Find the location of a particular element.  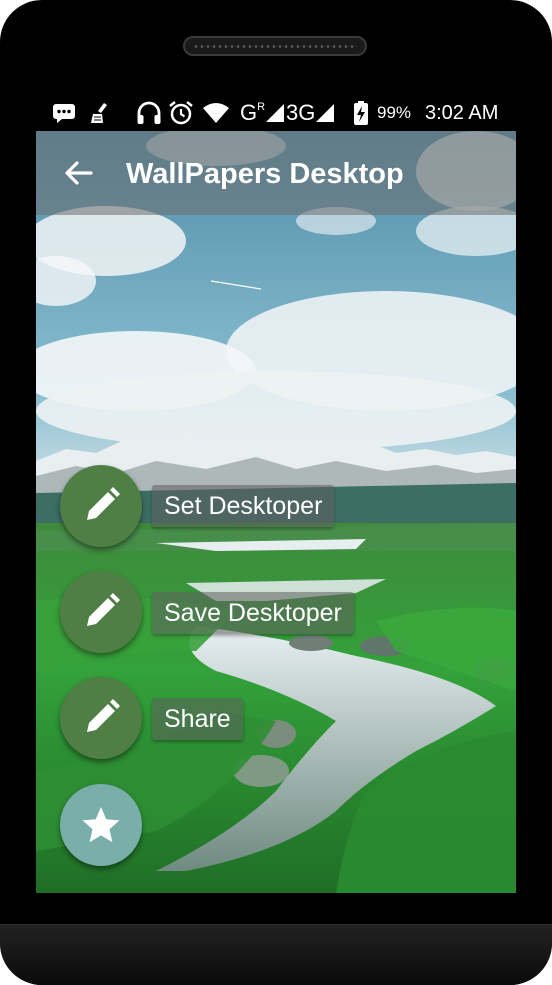

save-desktoper-button is located at coordinates (101, 612).